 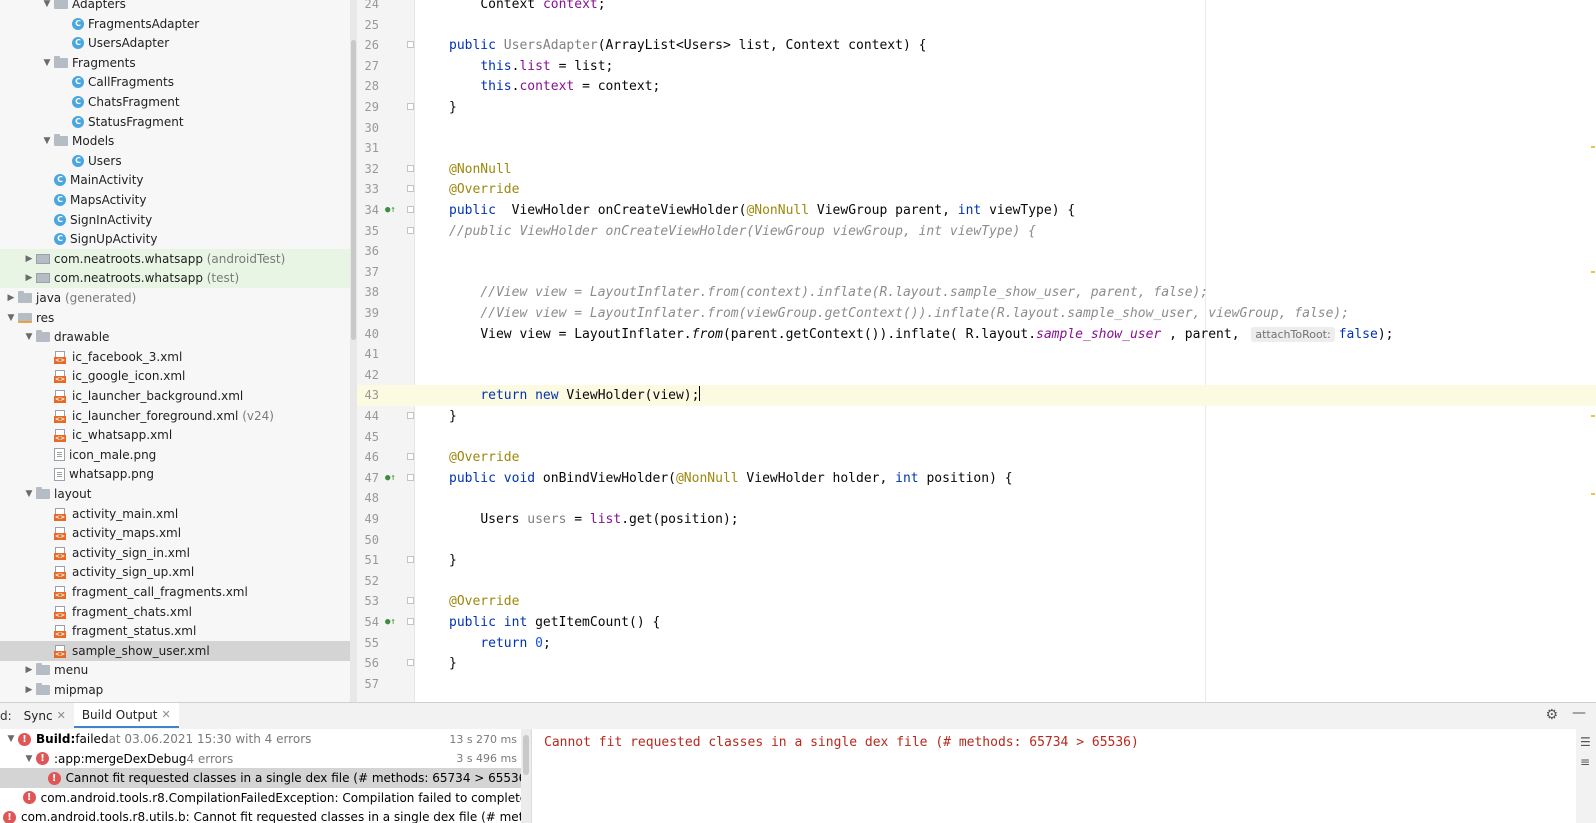 What do you see at coordinates (175, 278) in the screenshot?
I see `tree-item: ▶ com.neatroots.whatsapp (test)` at bounding box center [175, 278].